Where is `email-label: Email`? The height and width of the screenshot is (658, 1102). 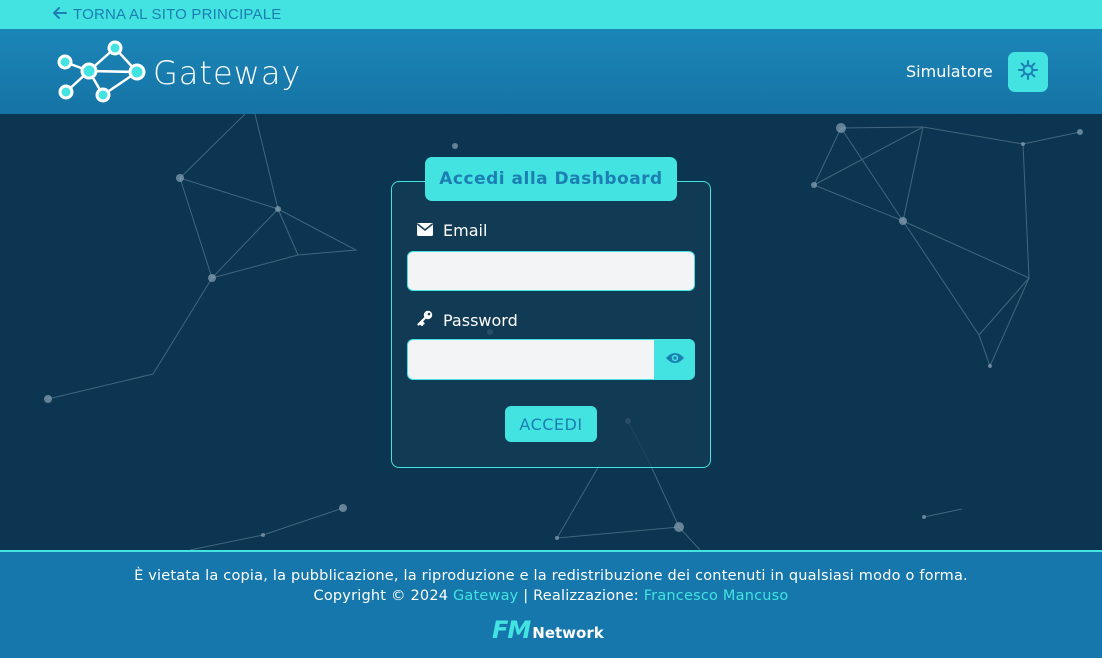 email-label: Email is located at coordinates (452, 230).